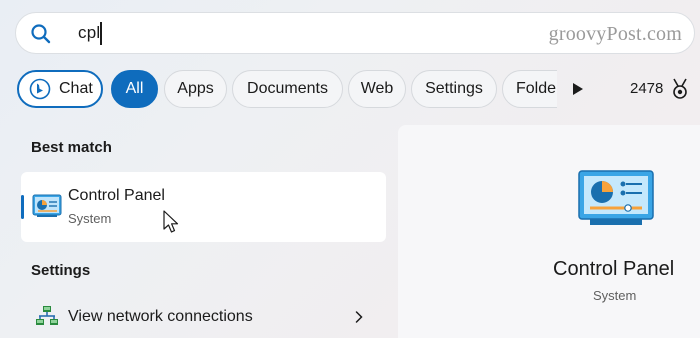 The height and width of the screenshot is (338, 700). I want to click on search-bar: cpl groovyPost.com, so click(355, 33).